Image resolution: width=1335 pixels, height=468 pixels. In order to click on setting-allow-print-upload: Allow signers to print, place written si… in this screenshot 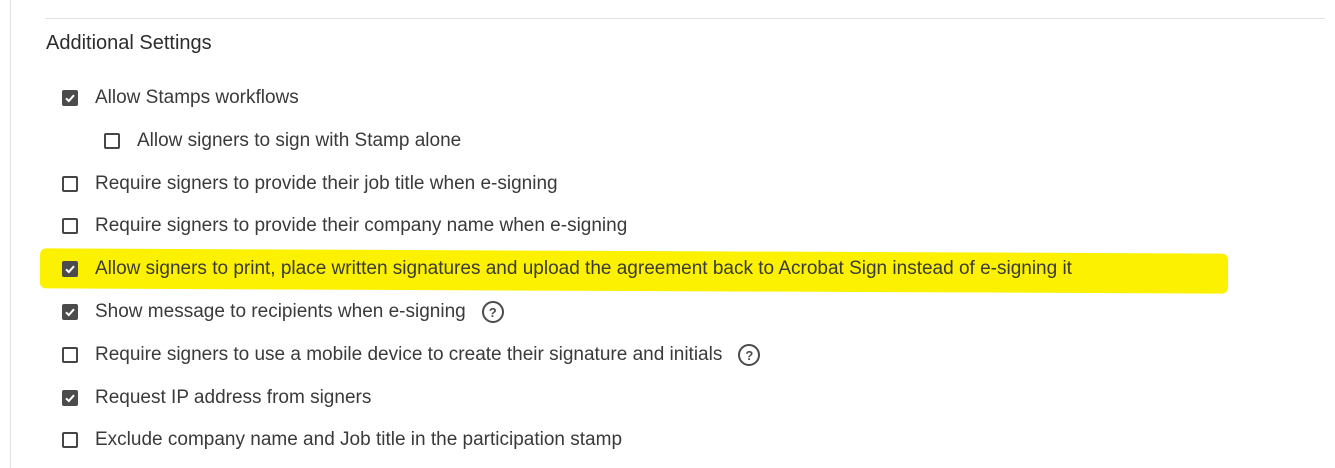, I will do `click(567, 269)`.